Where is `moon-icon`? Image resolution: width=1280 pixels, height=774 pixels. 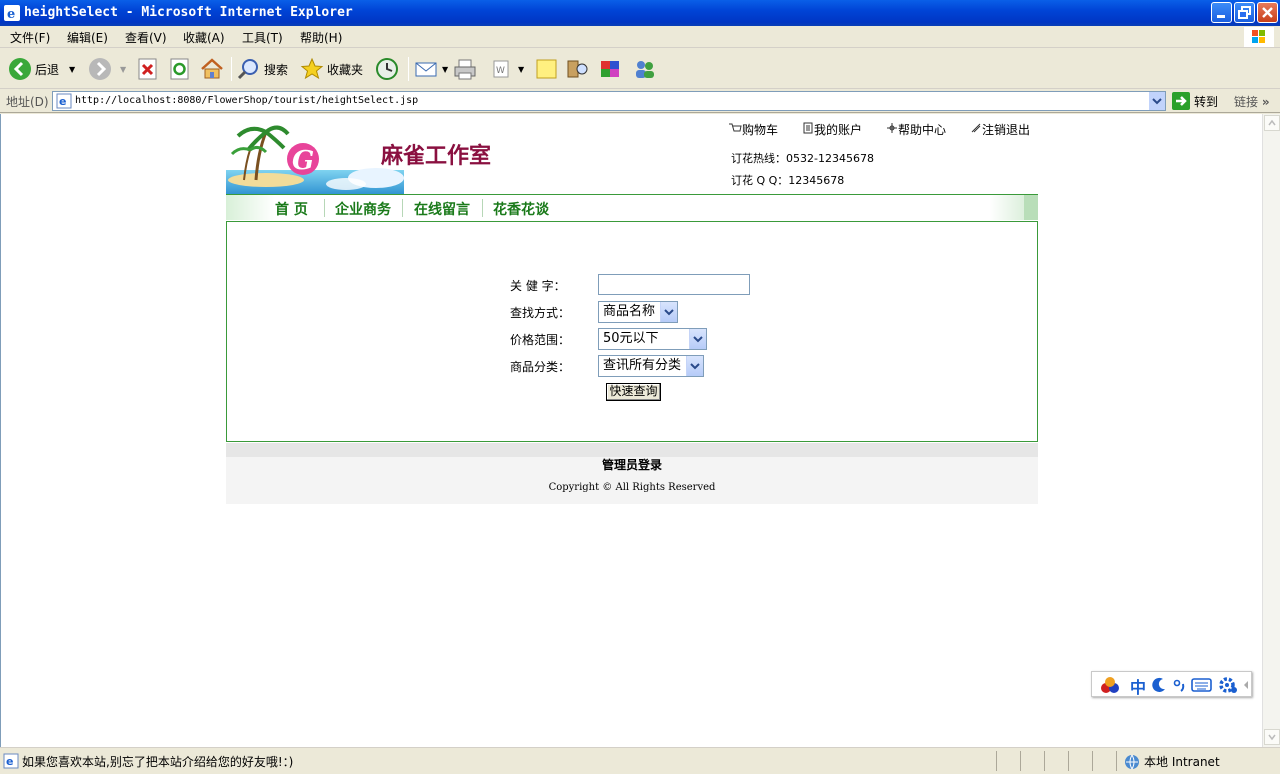
moon-icon is located at coordinates (1160, 685).